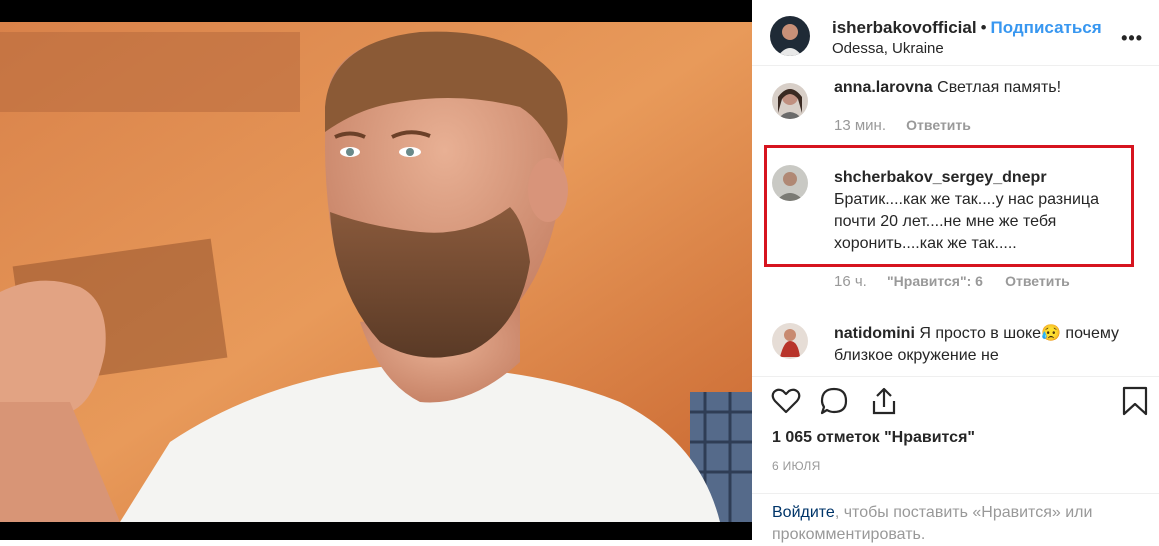 This screenshot has height=546, width=1159. What do you see at coordinates (888, 48) in the screenshot?
I see `post-location: Odessa, Ukraine` at bounding box center [888, 48].